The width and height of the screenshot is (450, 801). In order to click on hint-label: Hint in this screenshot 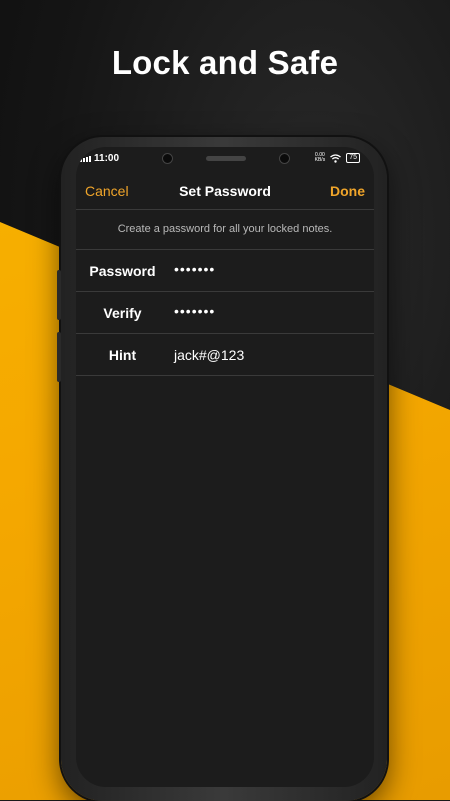, I will do `click(122, 355)`.